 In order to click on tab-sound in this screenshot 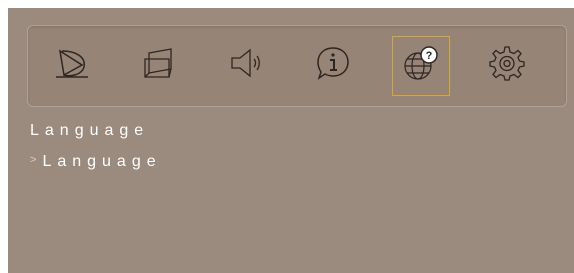, I will do `click(246, 65)`.